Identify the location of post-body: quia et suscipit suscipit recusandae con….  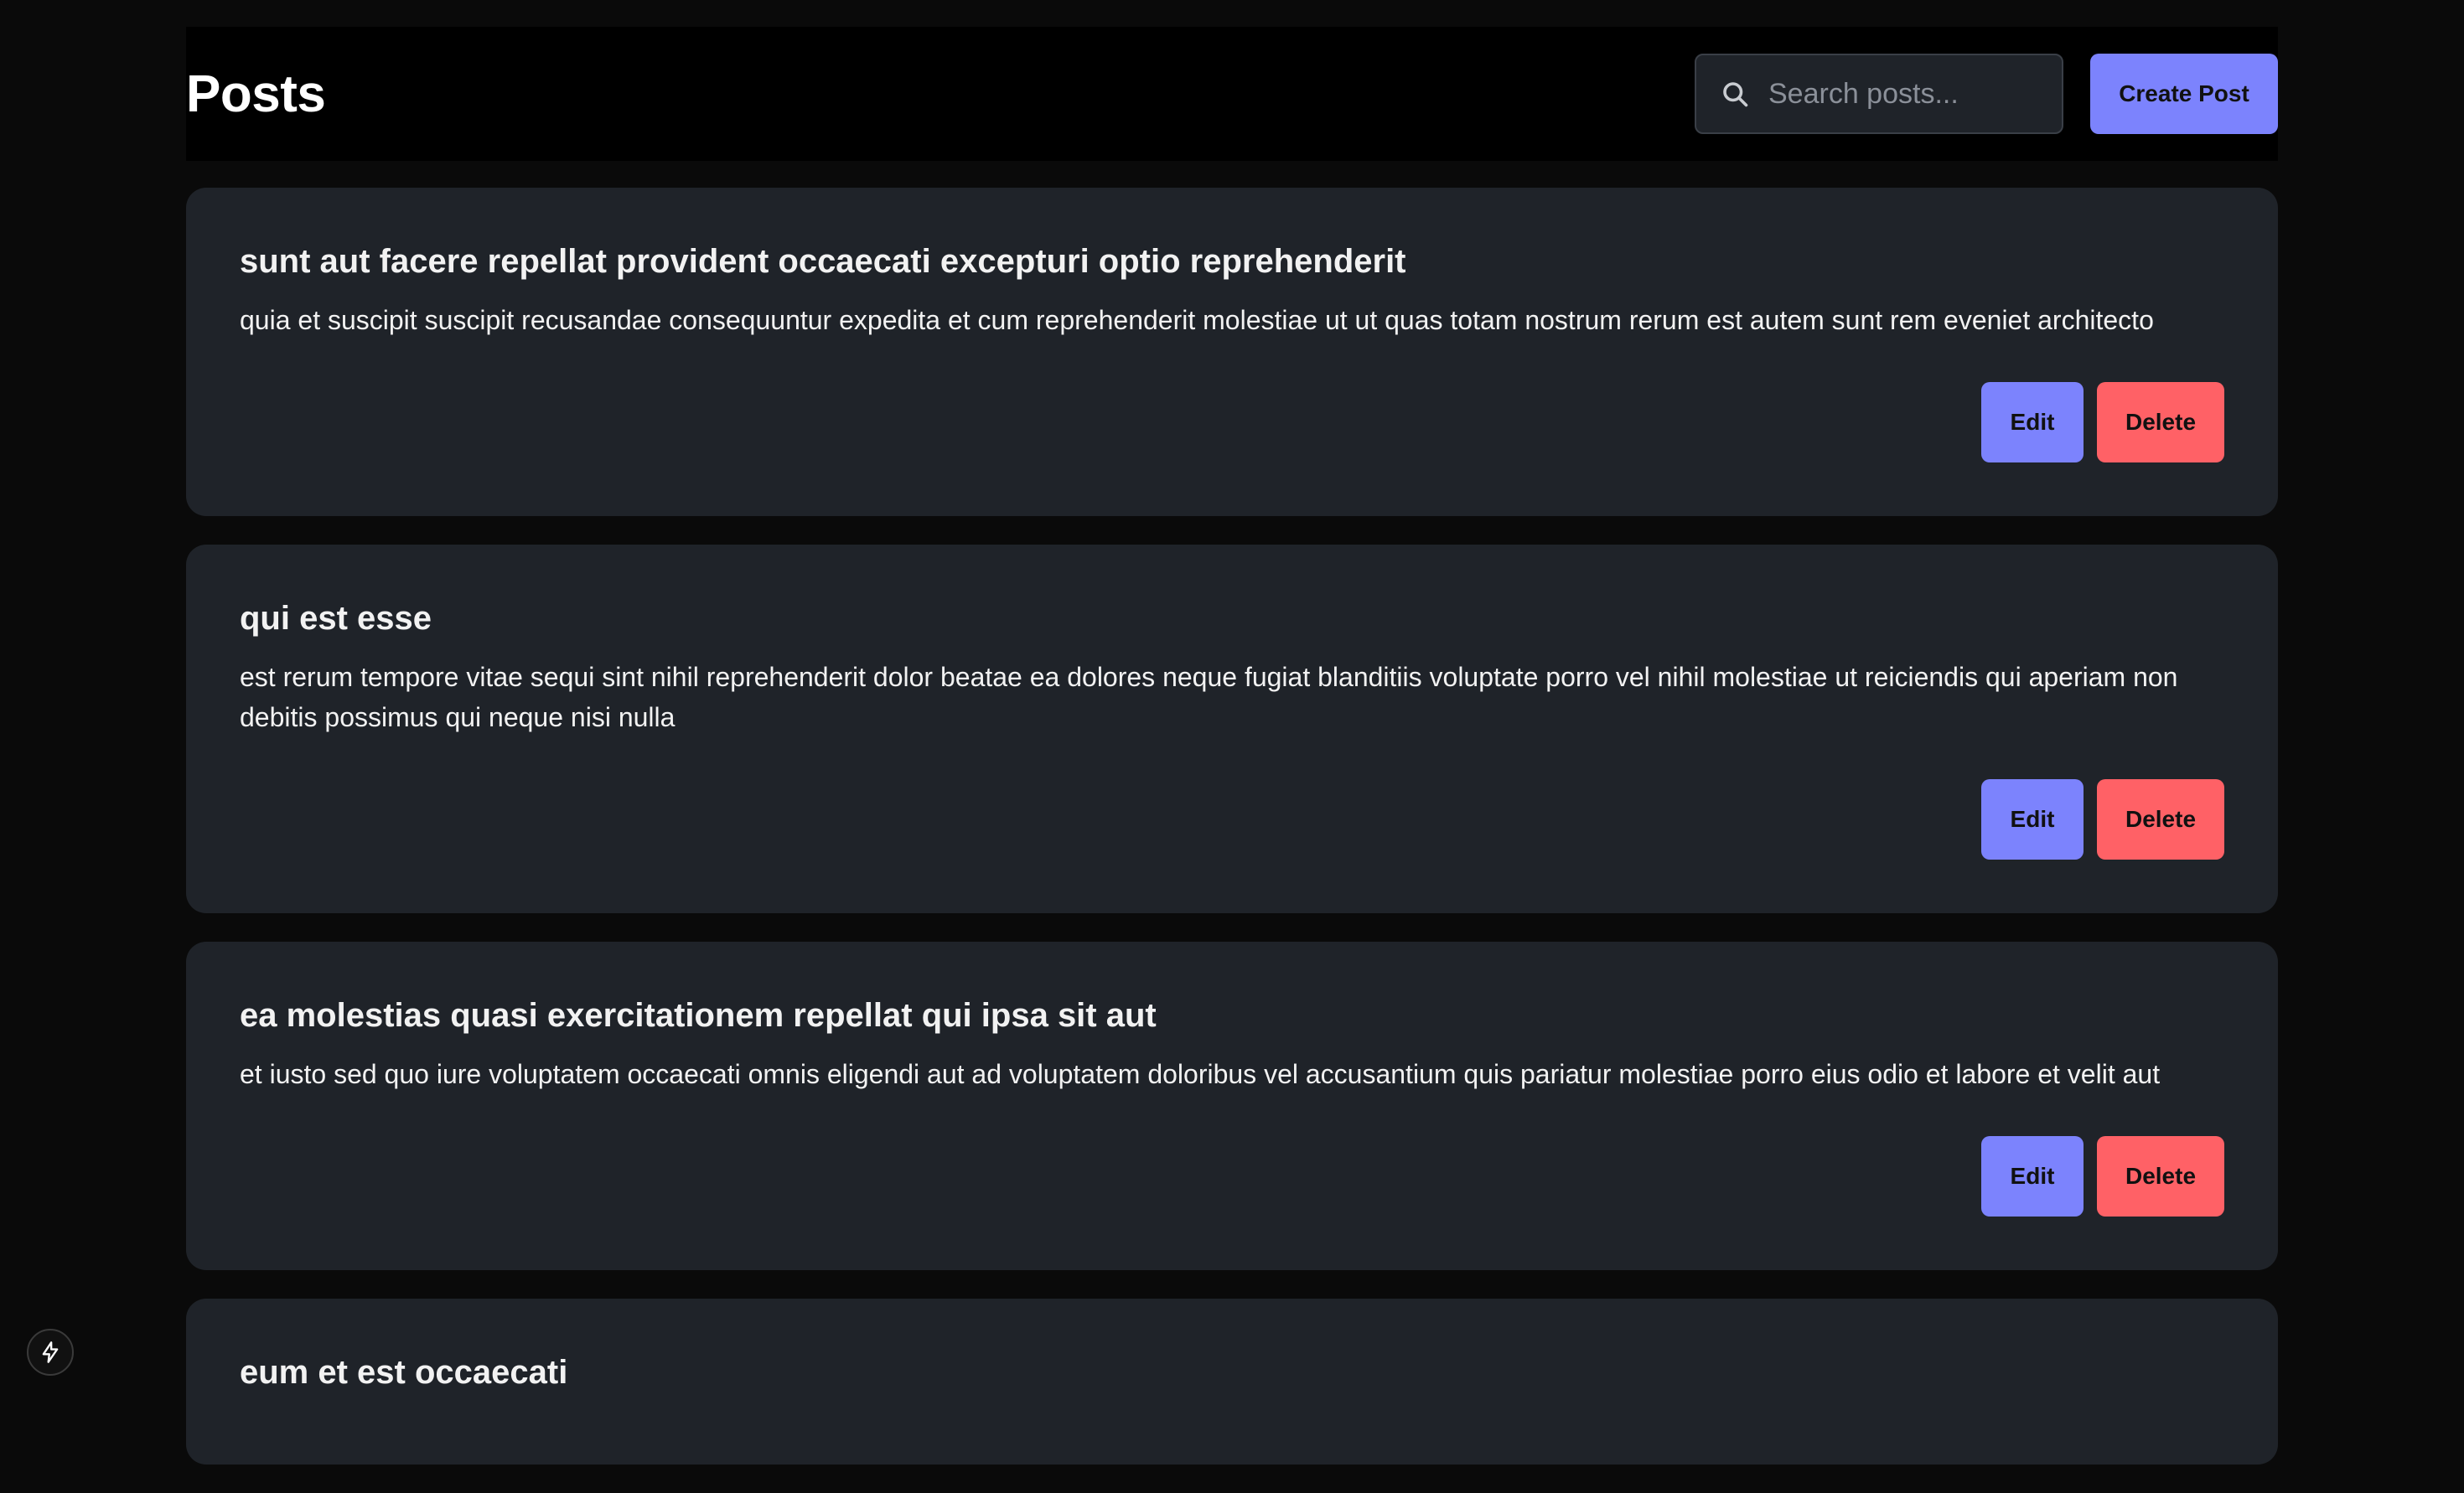
(1197, 320).